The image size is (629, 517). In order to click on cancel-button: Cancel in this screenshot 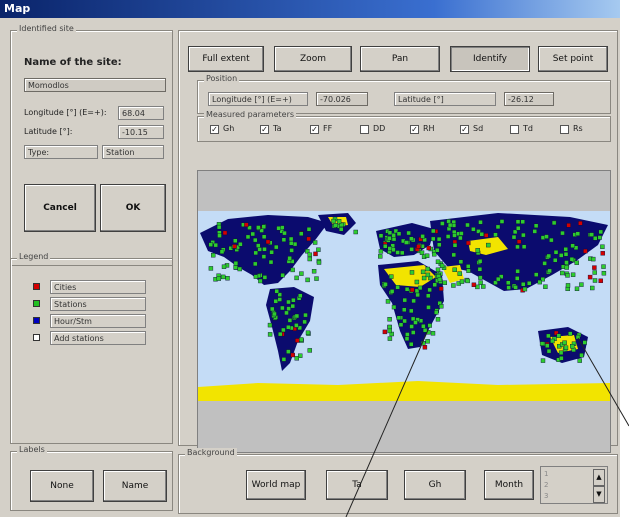, I will do `click(60, 208)`.